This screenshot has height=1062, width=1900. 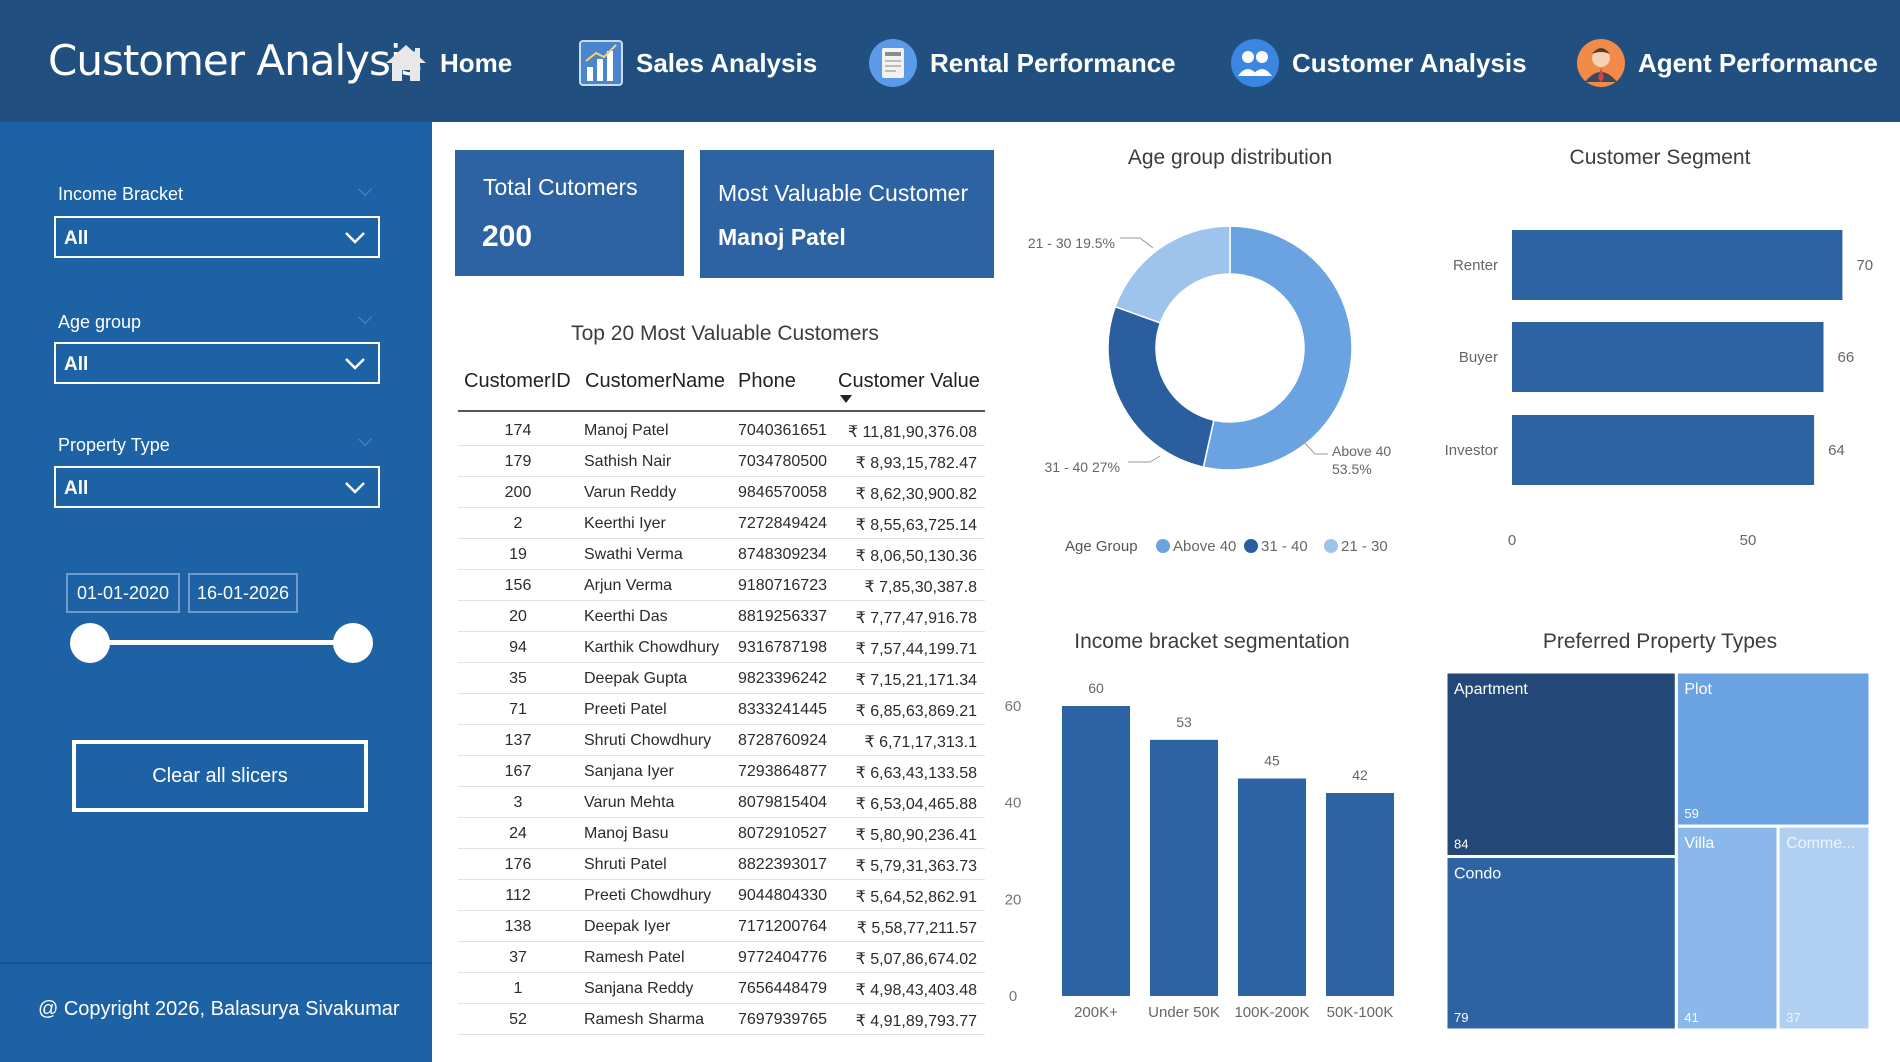 What do you see at coordinates (721, 492) in the screenshot?
I see `table-row: 200 Varun Reddy 9846570058 ₹ 8,62,30,900.82` at bounding box center [721, 492].